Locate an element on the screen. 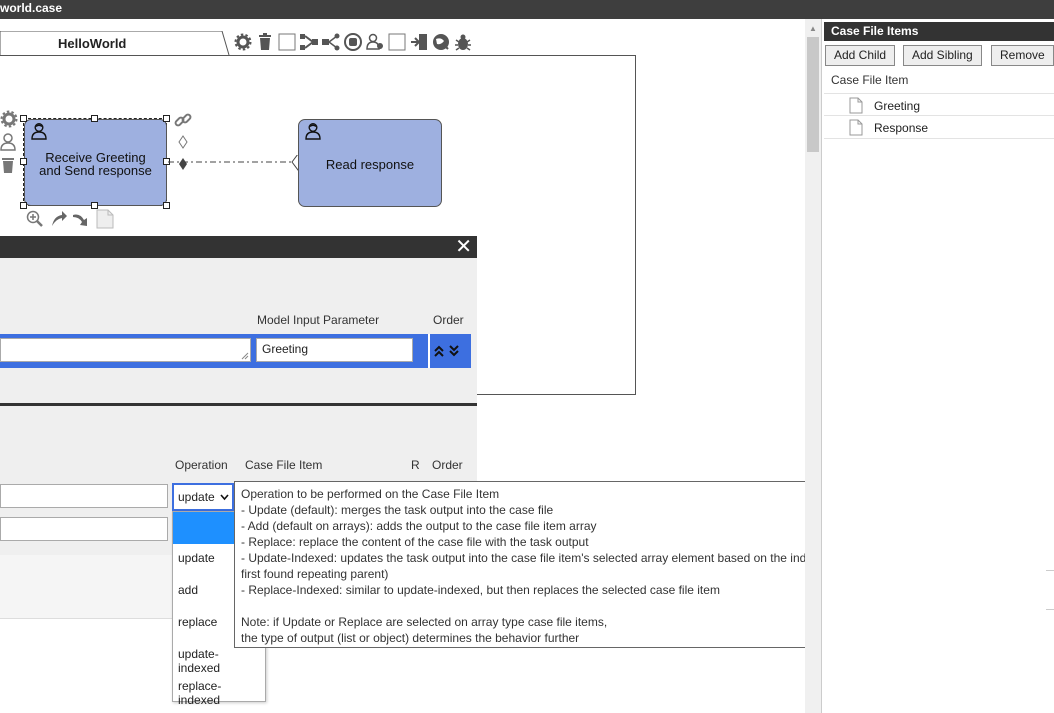  option-replace-indexed: replace-indexed is located at coordinates (219, 688).